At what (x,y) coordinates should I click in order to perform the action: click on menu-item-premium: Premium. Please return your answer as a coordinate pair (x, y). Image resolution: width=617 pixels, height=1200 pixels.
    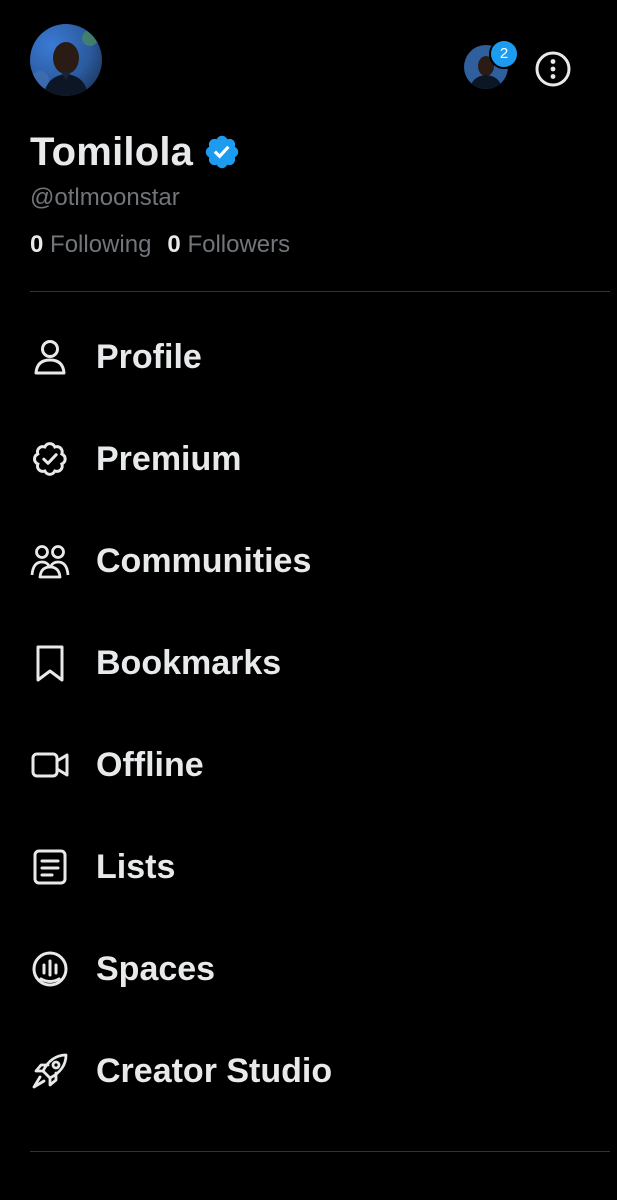
    Looking at the image, I should click on (308, 459).